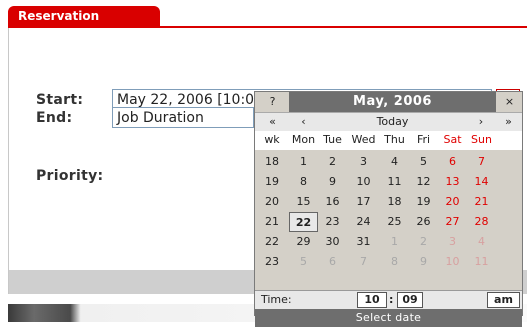  Describe the element at coordinates (363, 202) in the screenshot. I see `calendar-day: 17` at that location.